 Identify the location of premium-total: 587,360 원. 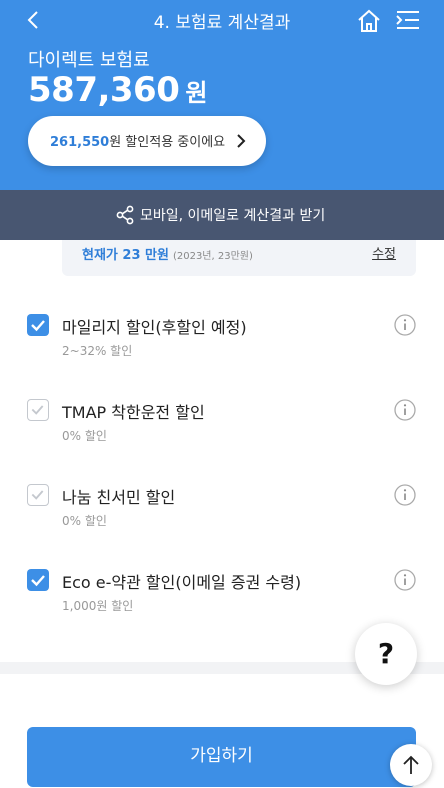
(117, 90).